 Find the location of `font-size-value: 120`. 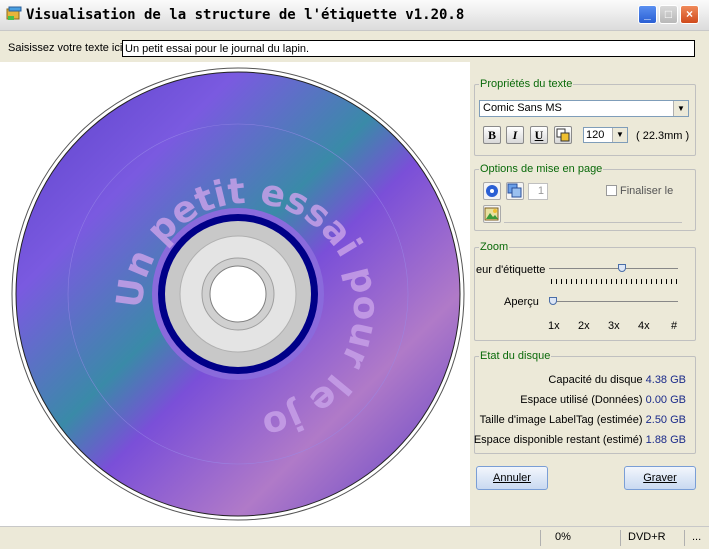

font-size-value: 120 is located at coordinates (595, 135).